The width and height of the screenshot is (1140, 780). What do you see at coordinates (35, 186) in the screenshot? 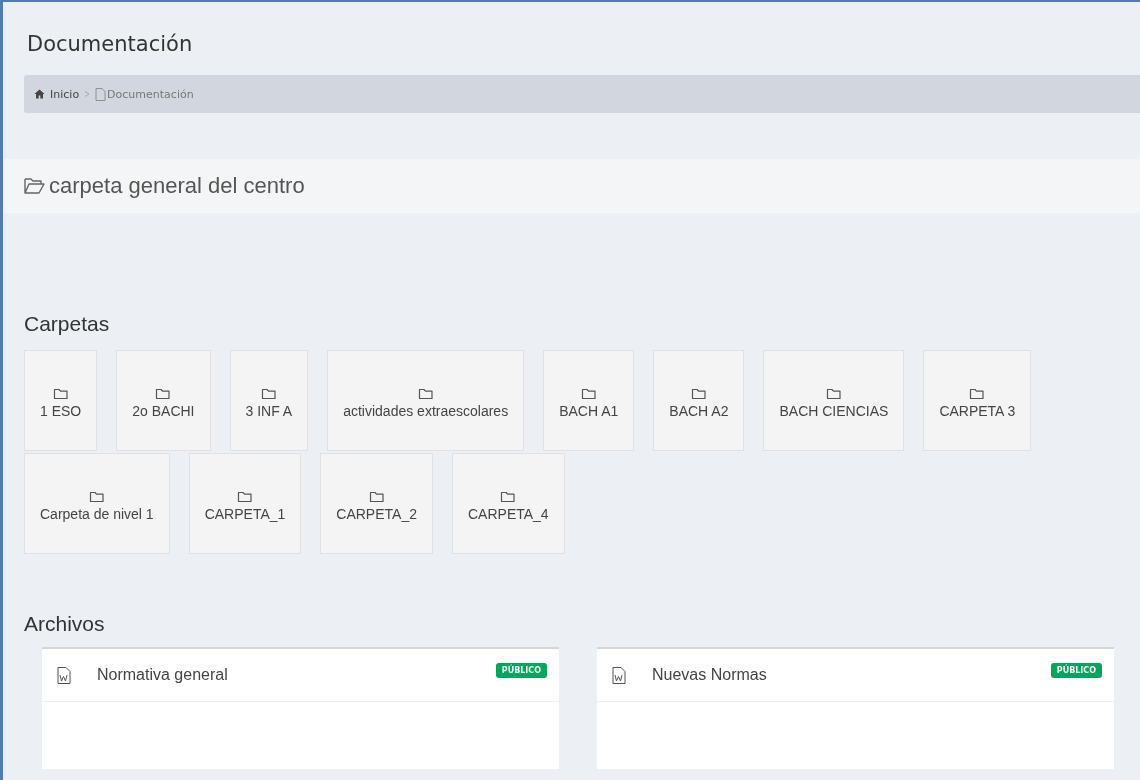
I see `open-folder-icon` at bounding box center [35, 186].